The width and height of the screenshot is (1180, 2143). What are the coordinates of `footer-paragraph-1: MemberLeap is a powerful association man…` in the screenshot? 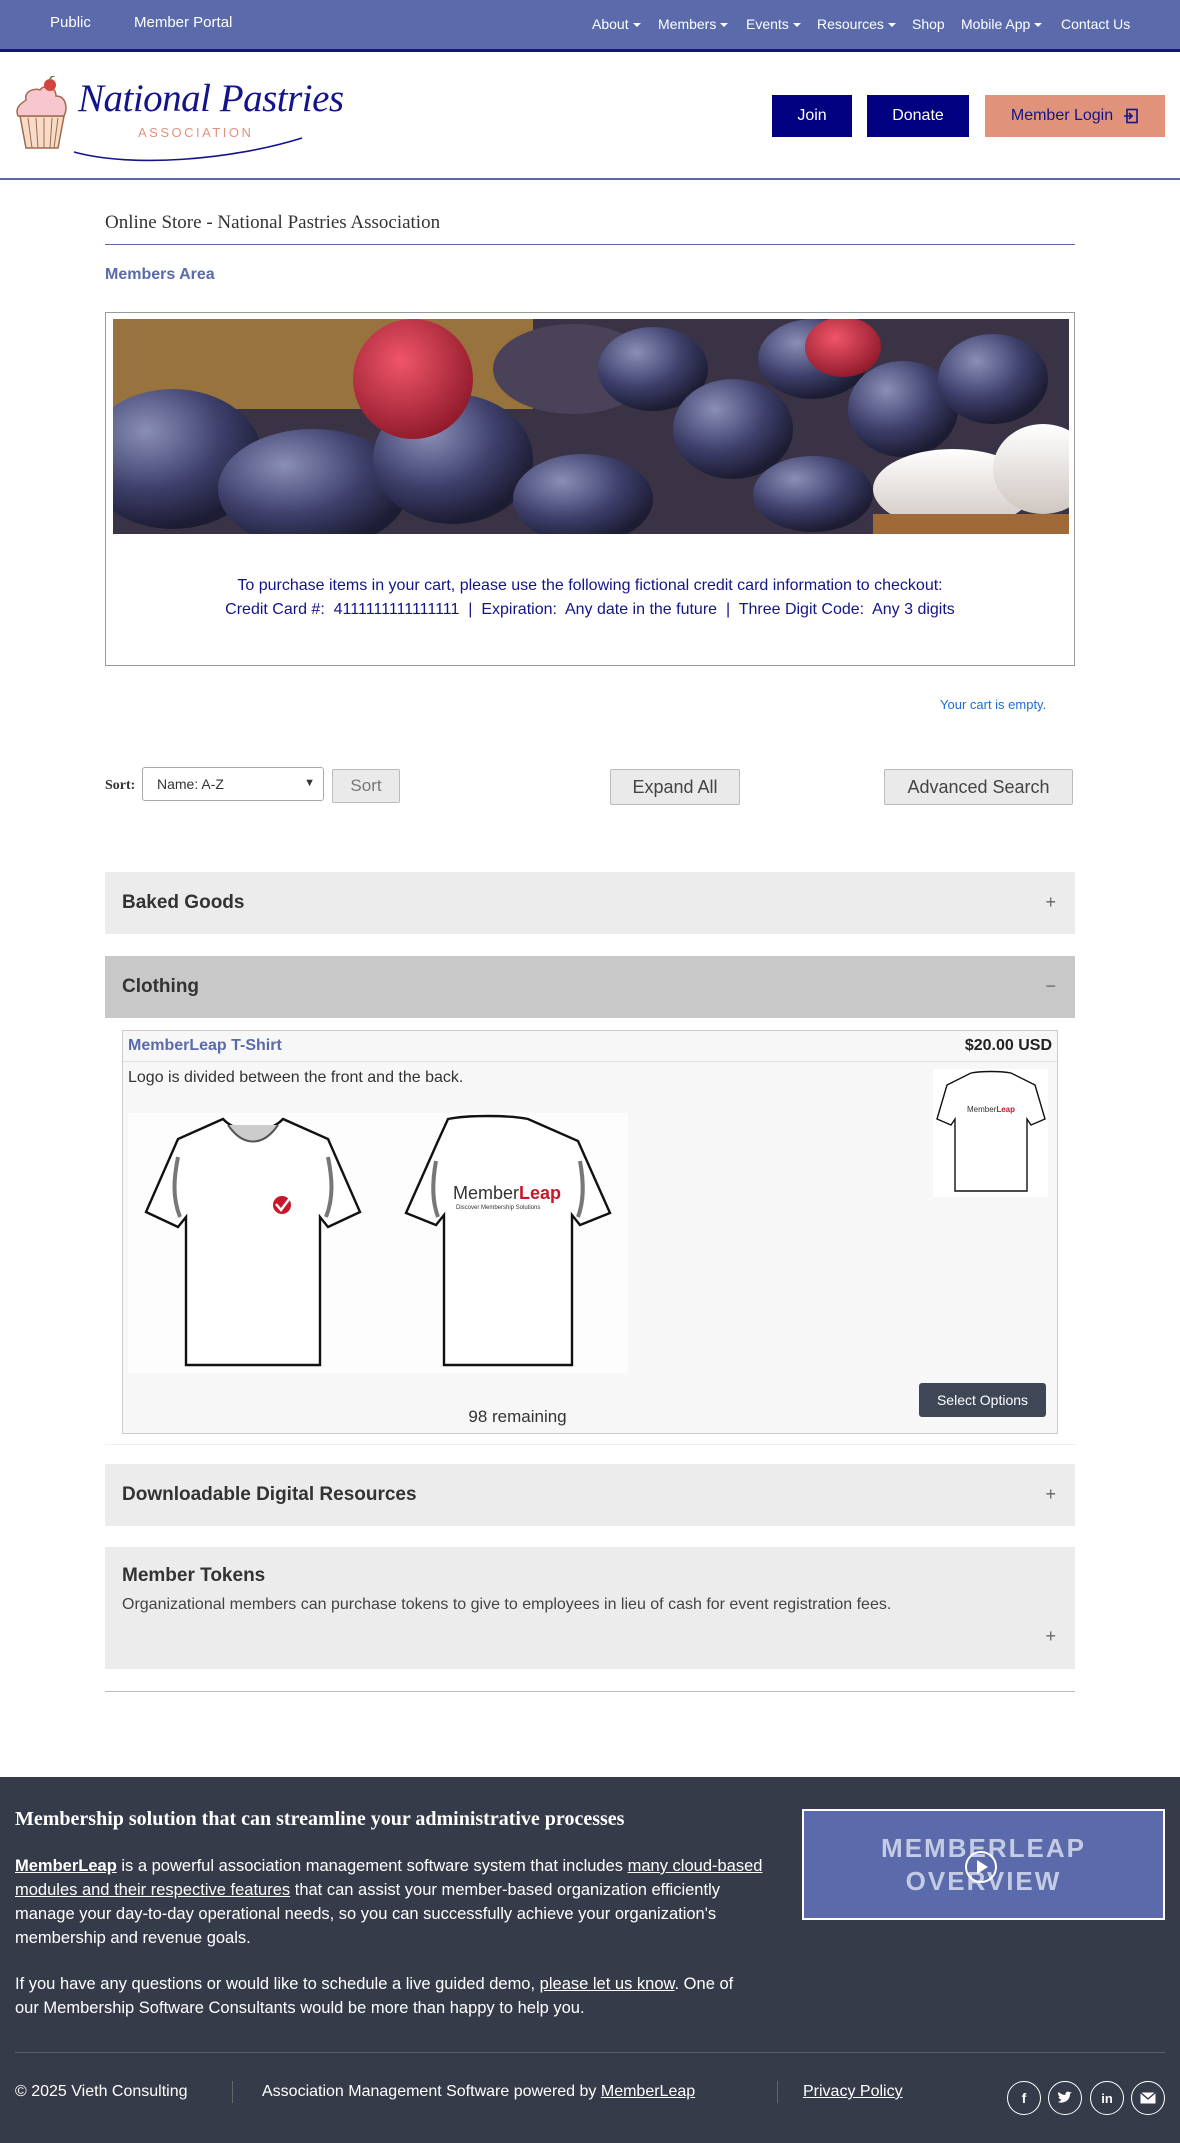 It's located at (389, 1902).